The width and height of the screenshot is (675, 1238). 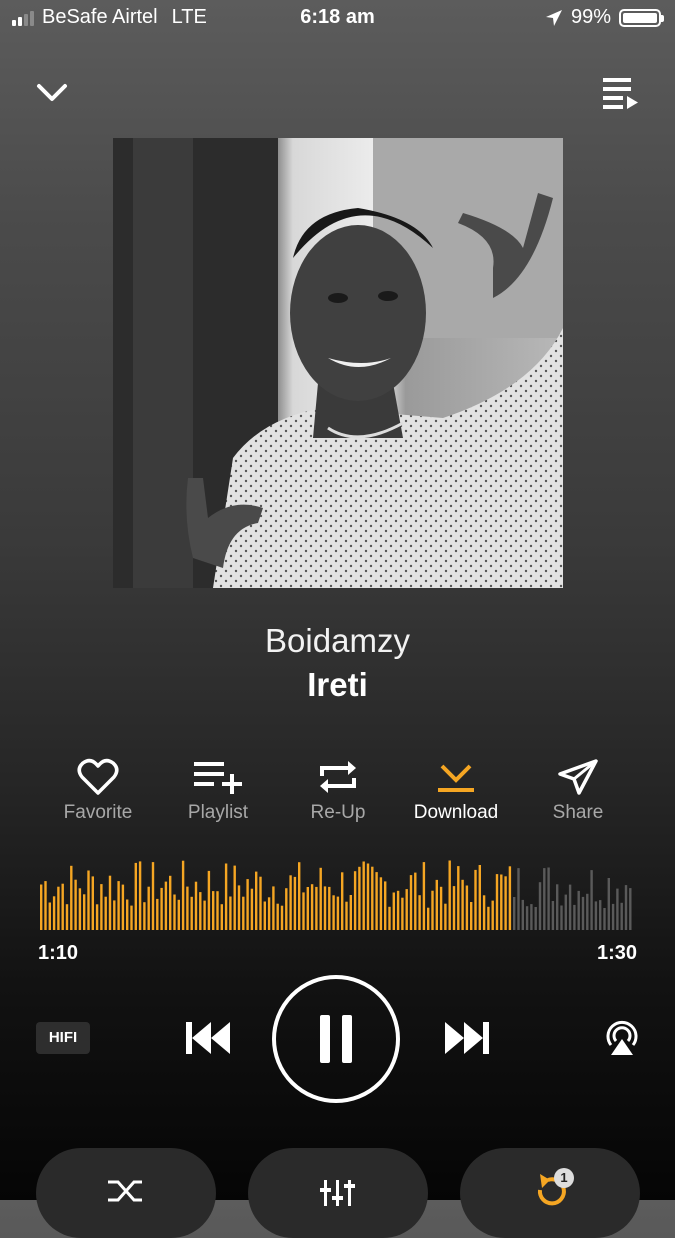 What do you see at coordinates (641, 17) in the screenshot?
I see `battery-icon` at bounding box center [641, 17].